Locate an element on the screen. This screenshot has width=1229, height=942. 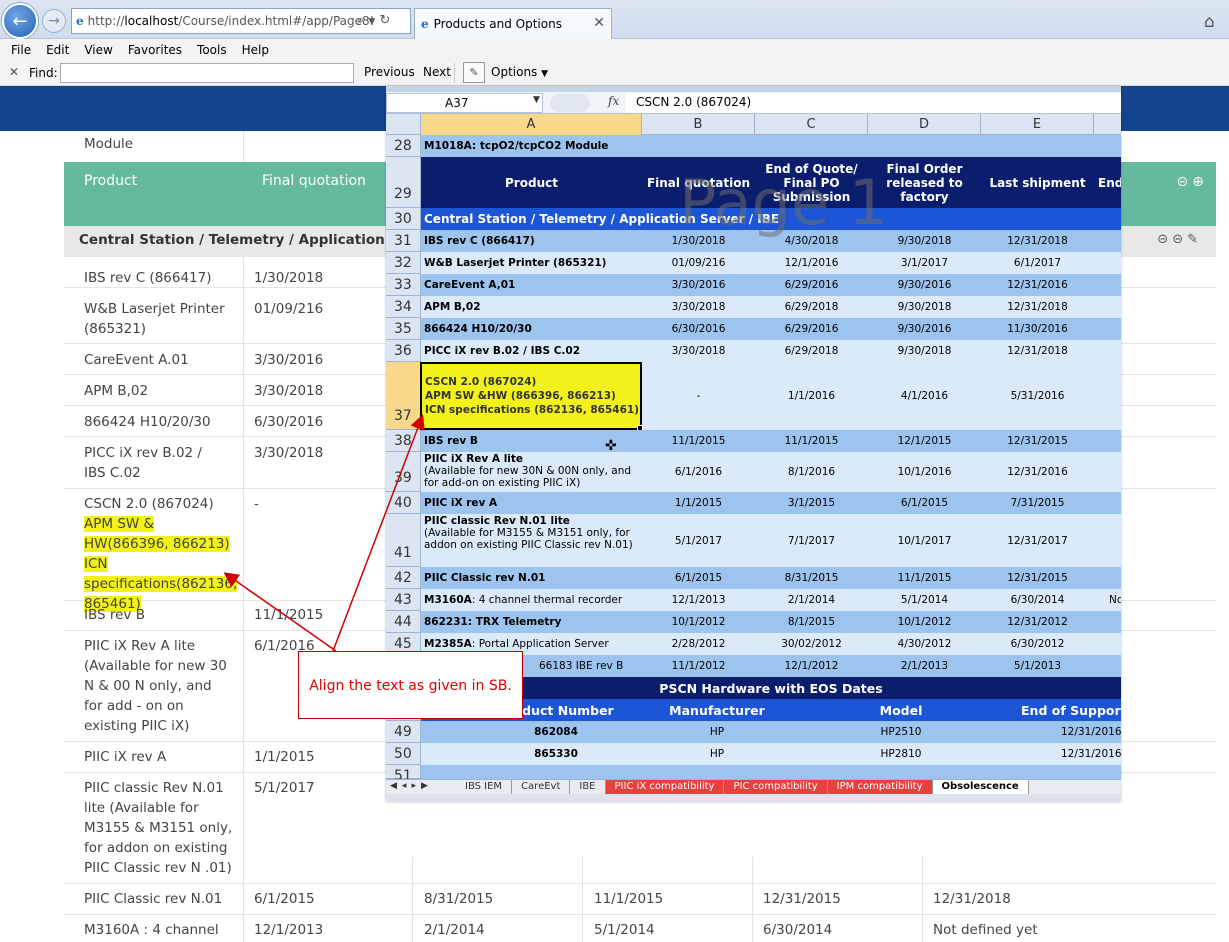
find-previous-button: Previous is located at coordinates (389, 72).